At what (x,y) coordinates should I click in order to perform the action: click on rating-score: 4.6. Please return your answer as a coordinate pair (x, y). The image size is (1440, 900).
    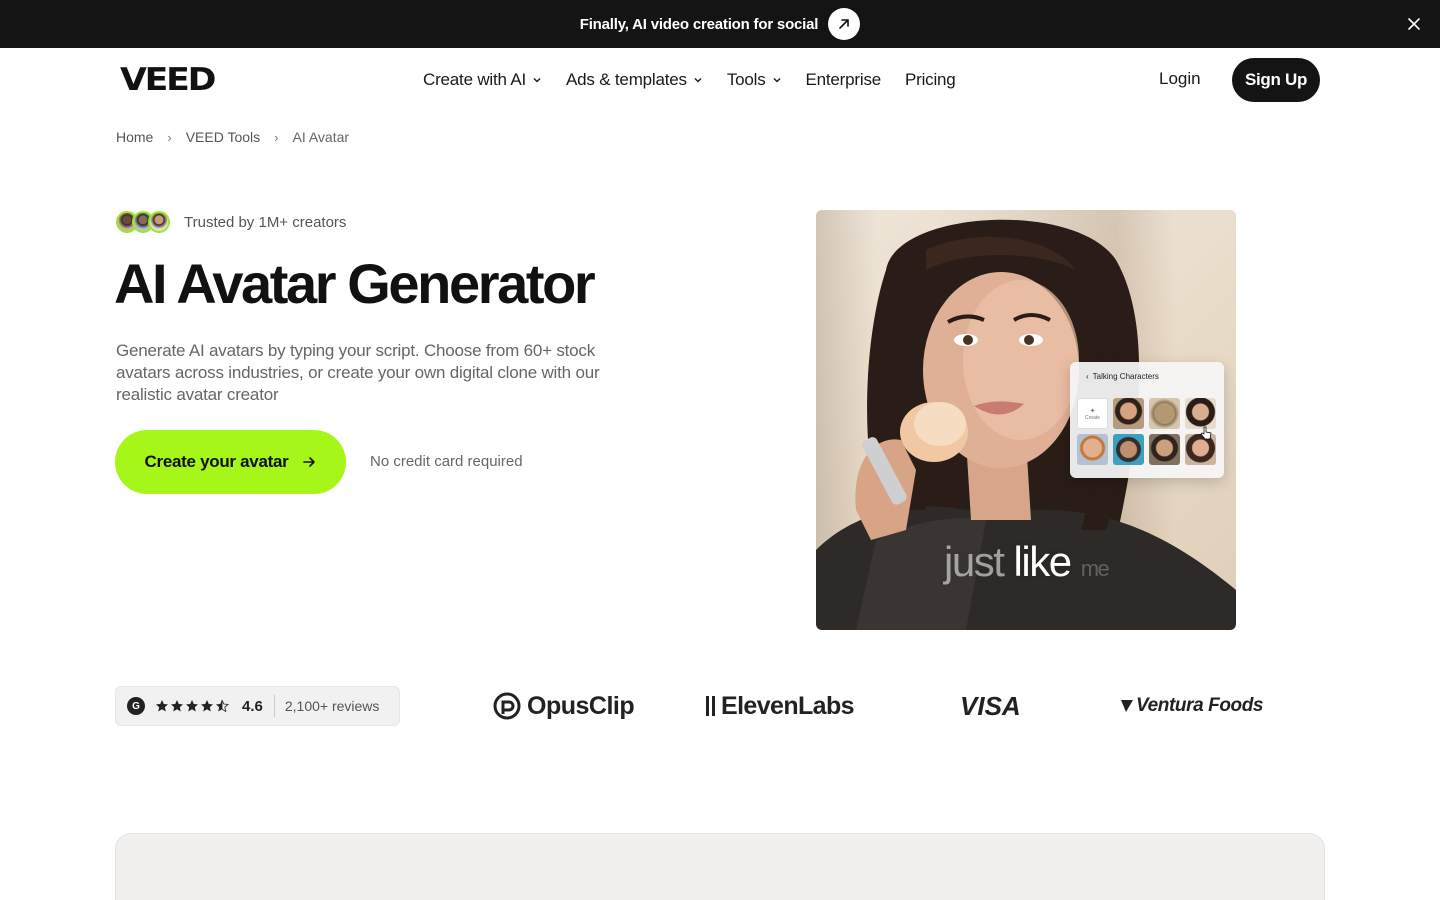
    Looking at the image, I should click on (252, 706).